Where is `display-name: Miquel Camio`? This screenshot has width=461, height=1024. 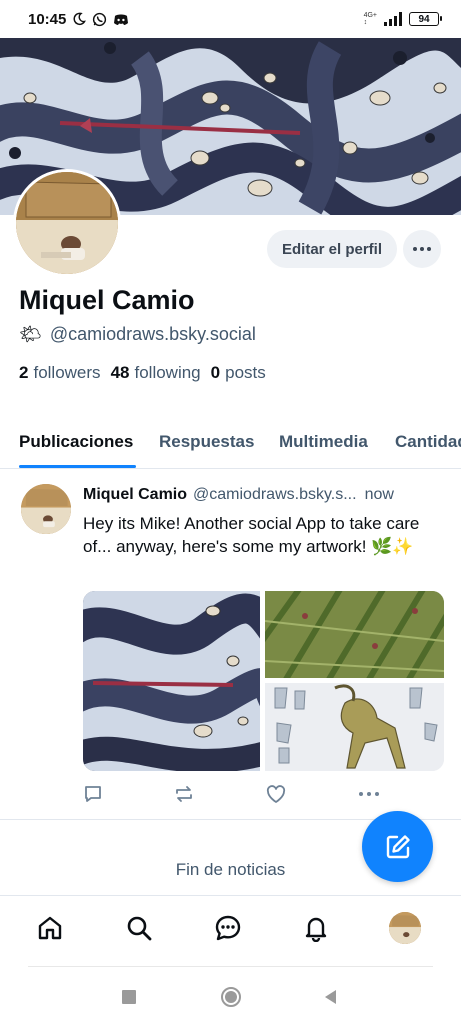
display-name: Miquel Camio is located at coordinates (107, 300).